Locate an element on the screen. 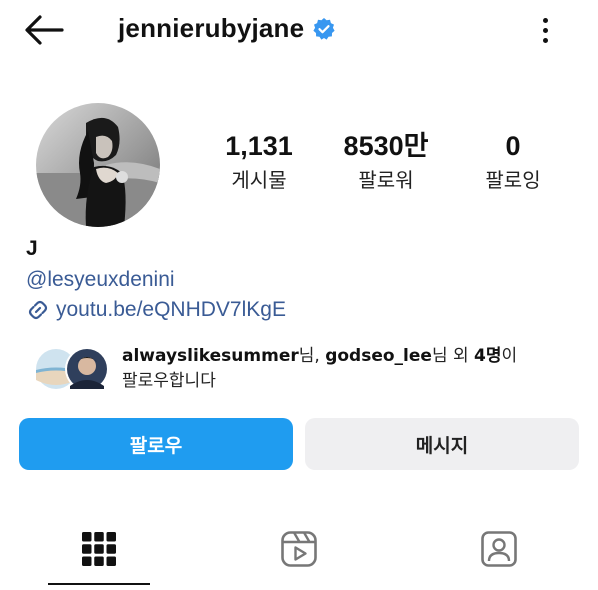 Image resolution: width=598 pixels, height=590 pixels. message-button: 메시지 is located at coordinates (442, 444).